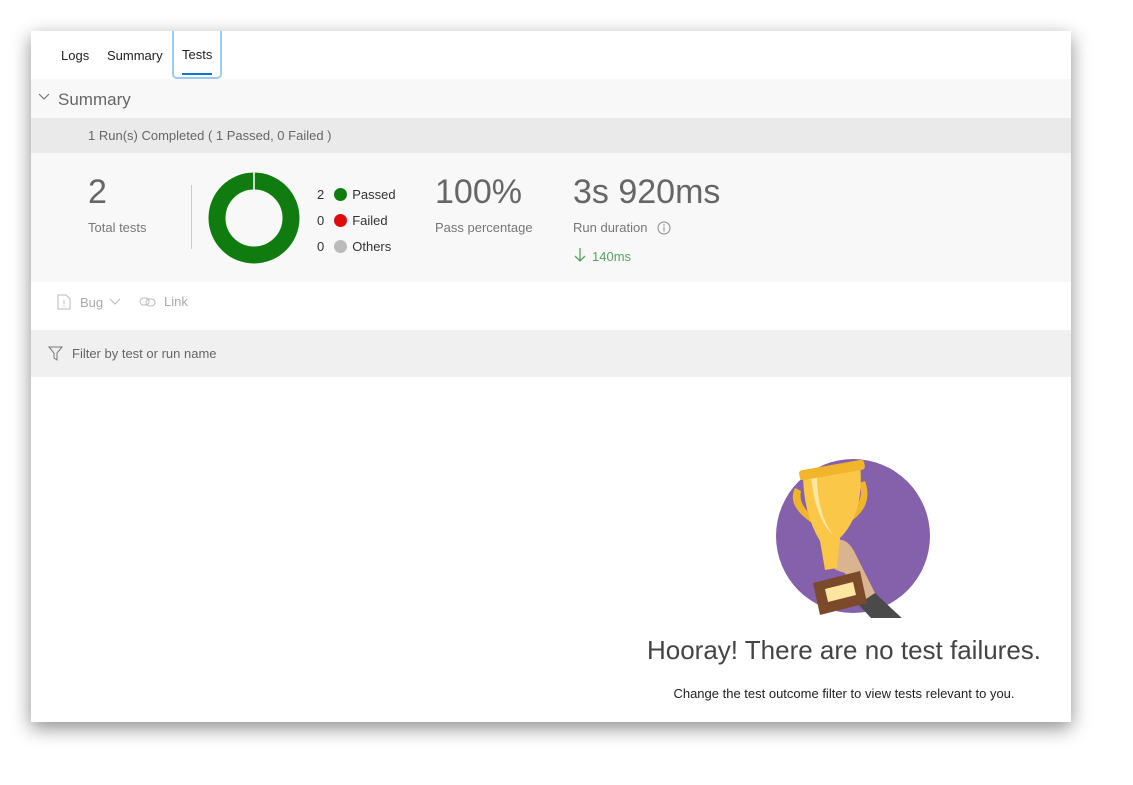 This screenshot has width=1133, height=785. I want to click on summary-title: Summary, so click(94, 99).